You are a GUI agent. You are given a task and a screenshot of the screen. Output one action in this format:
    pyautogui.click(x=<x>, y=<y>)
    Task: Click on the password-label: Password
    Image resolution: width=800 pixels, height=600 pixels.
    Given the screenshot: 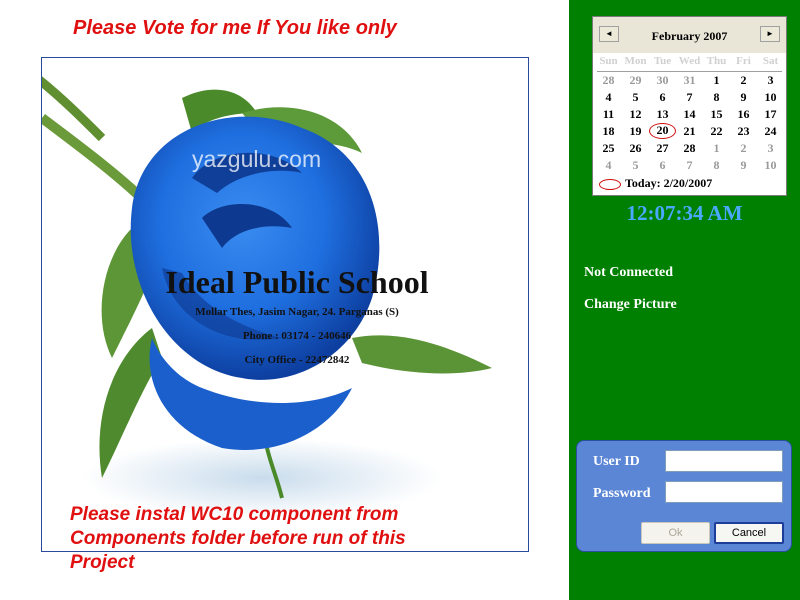 What is the action you would take?
    pyautogui.click(x=622, y=493)
    